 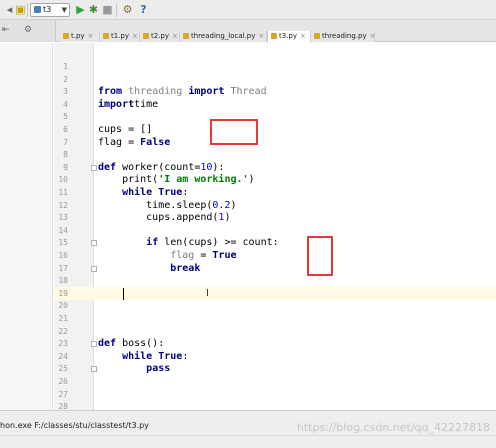 What do you see at coordinates (275, 280) in the screenshot?
I see `code-line: 18` at bounding box center [275, 280].